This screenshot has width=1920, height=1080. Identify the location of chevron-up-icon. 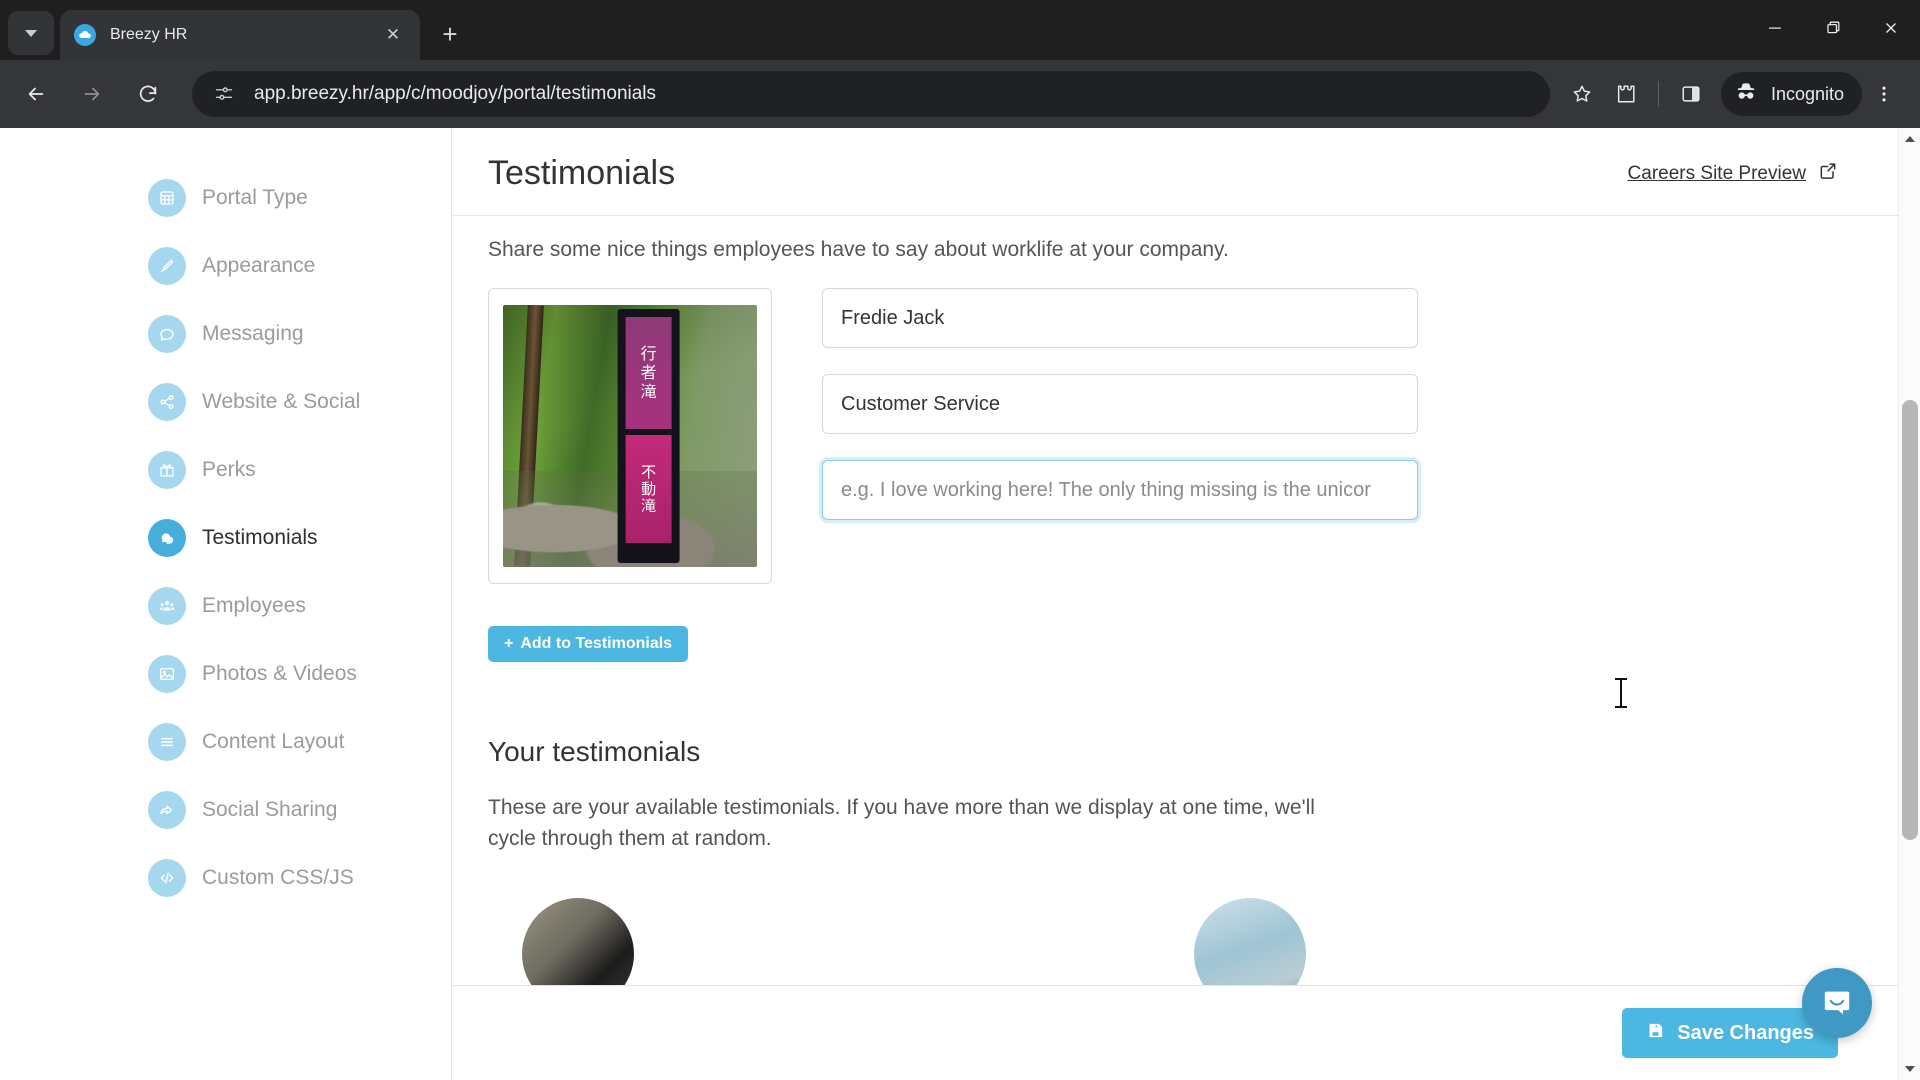
(1910, 139).